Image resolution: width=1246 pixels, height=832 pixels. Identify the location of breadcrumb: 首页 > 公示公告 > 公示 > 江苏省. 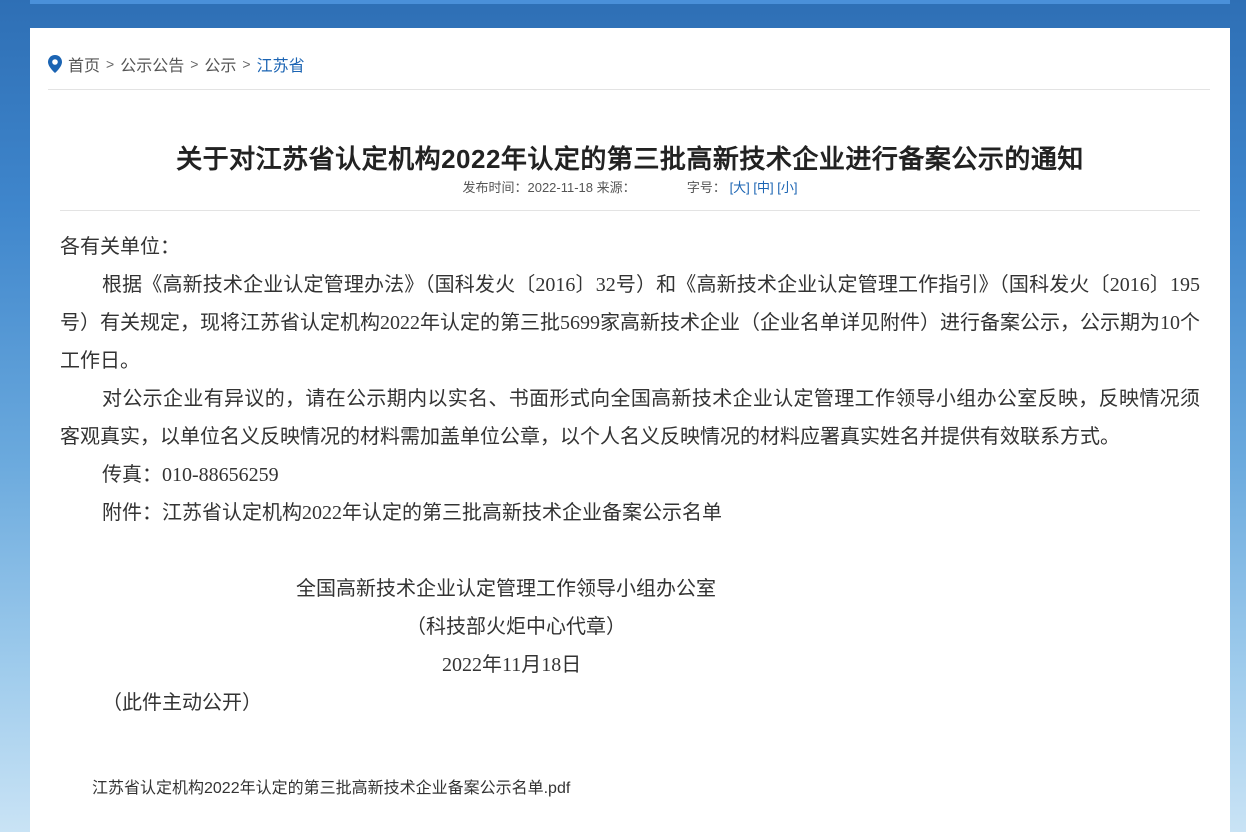
(176, 64).